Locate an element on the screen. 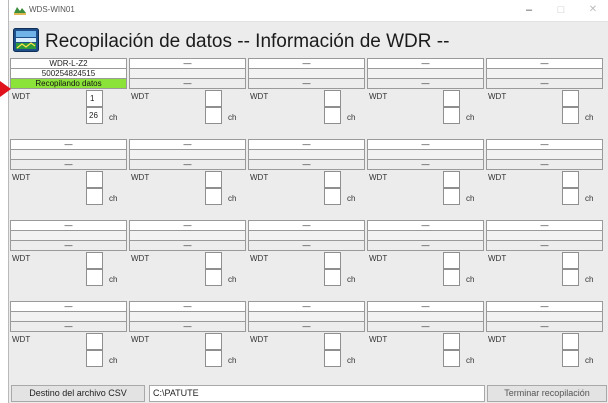 This screenshot has height=403, width=608. end-collection-button: Terminar recopilación is located at coordinates (547, 393).